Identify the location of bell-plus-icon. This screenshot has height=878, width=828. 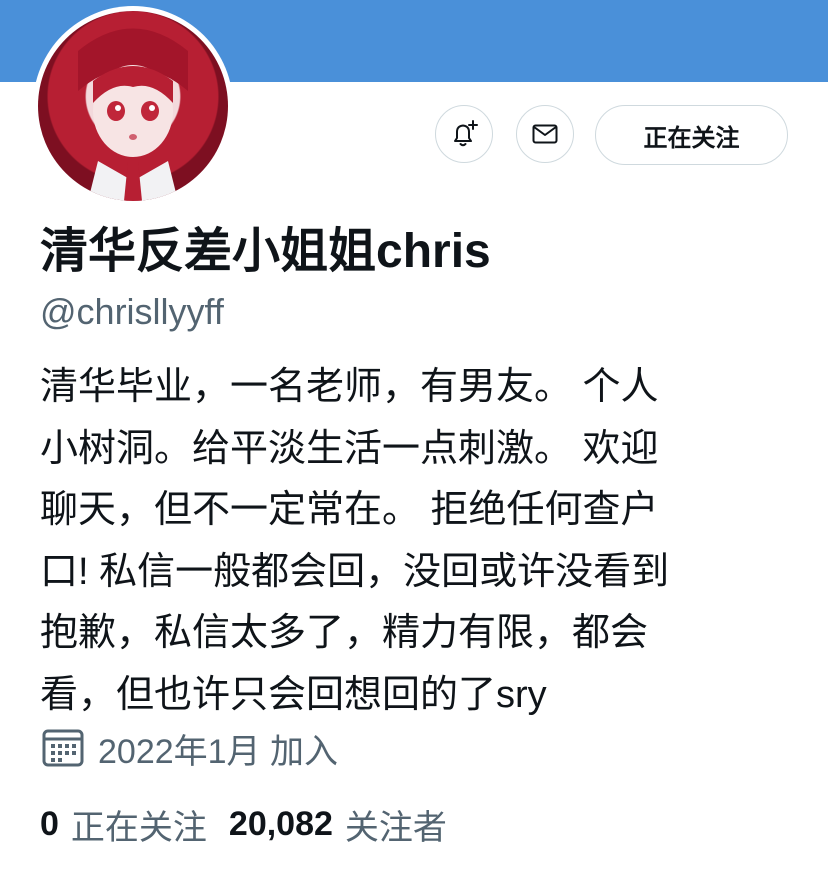
(466, 133).